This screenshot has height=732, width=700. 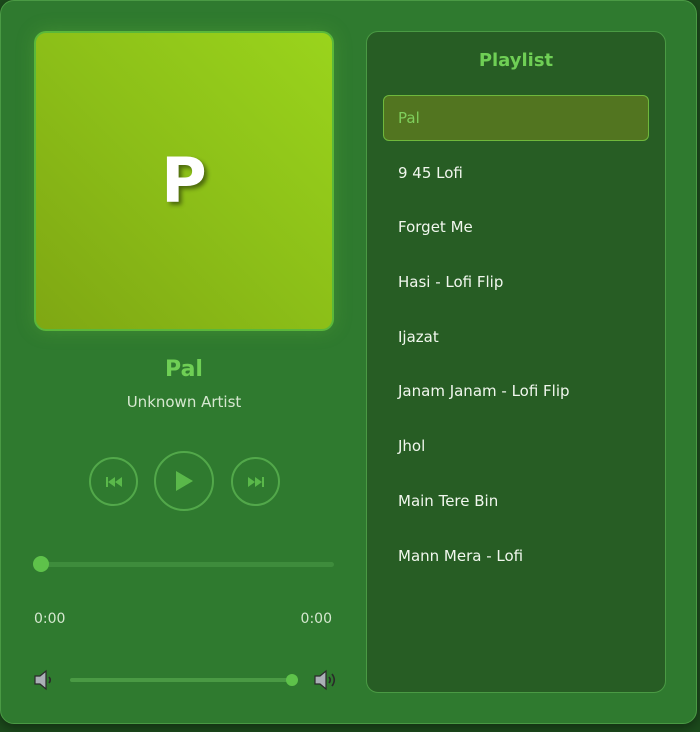 I want to click on play-icon, so click(x=184, y=481).